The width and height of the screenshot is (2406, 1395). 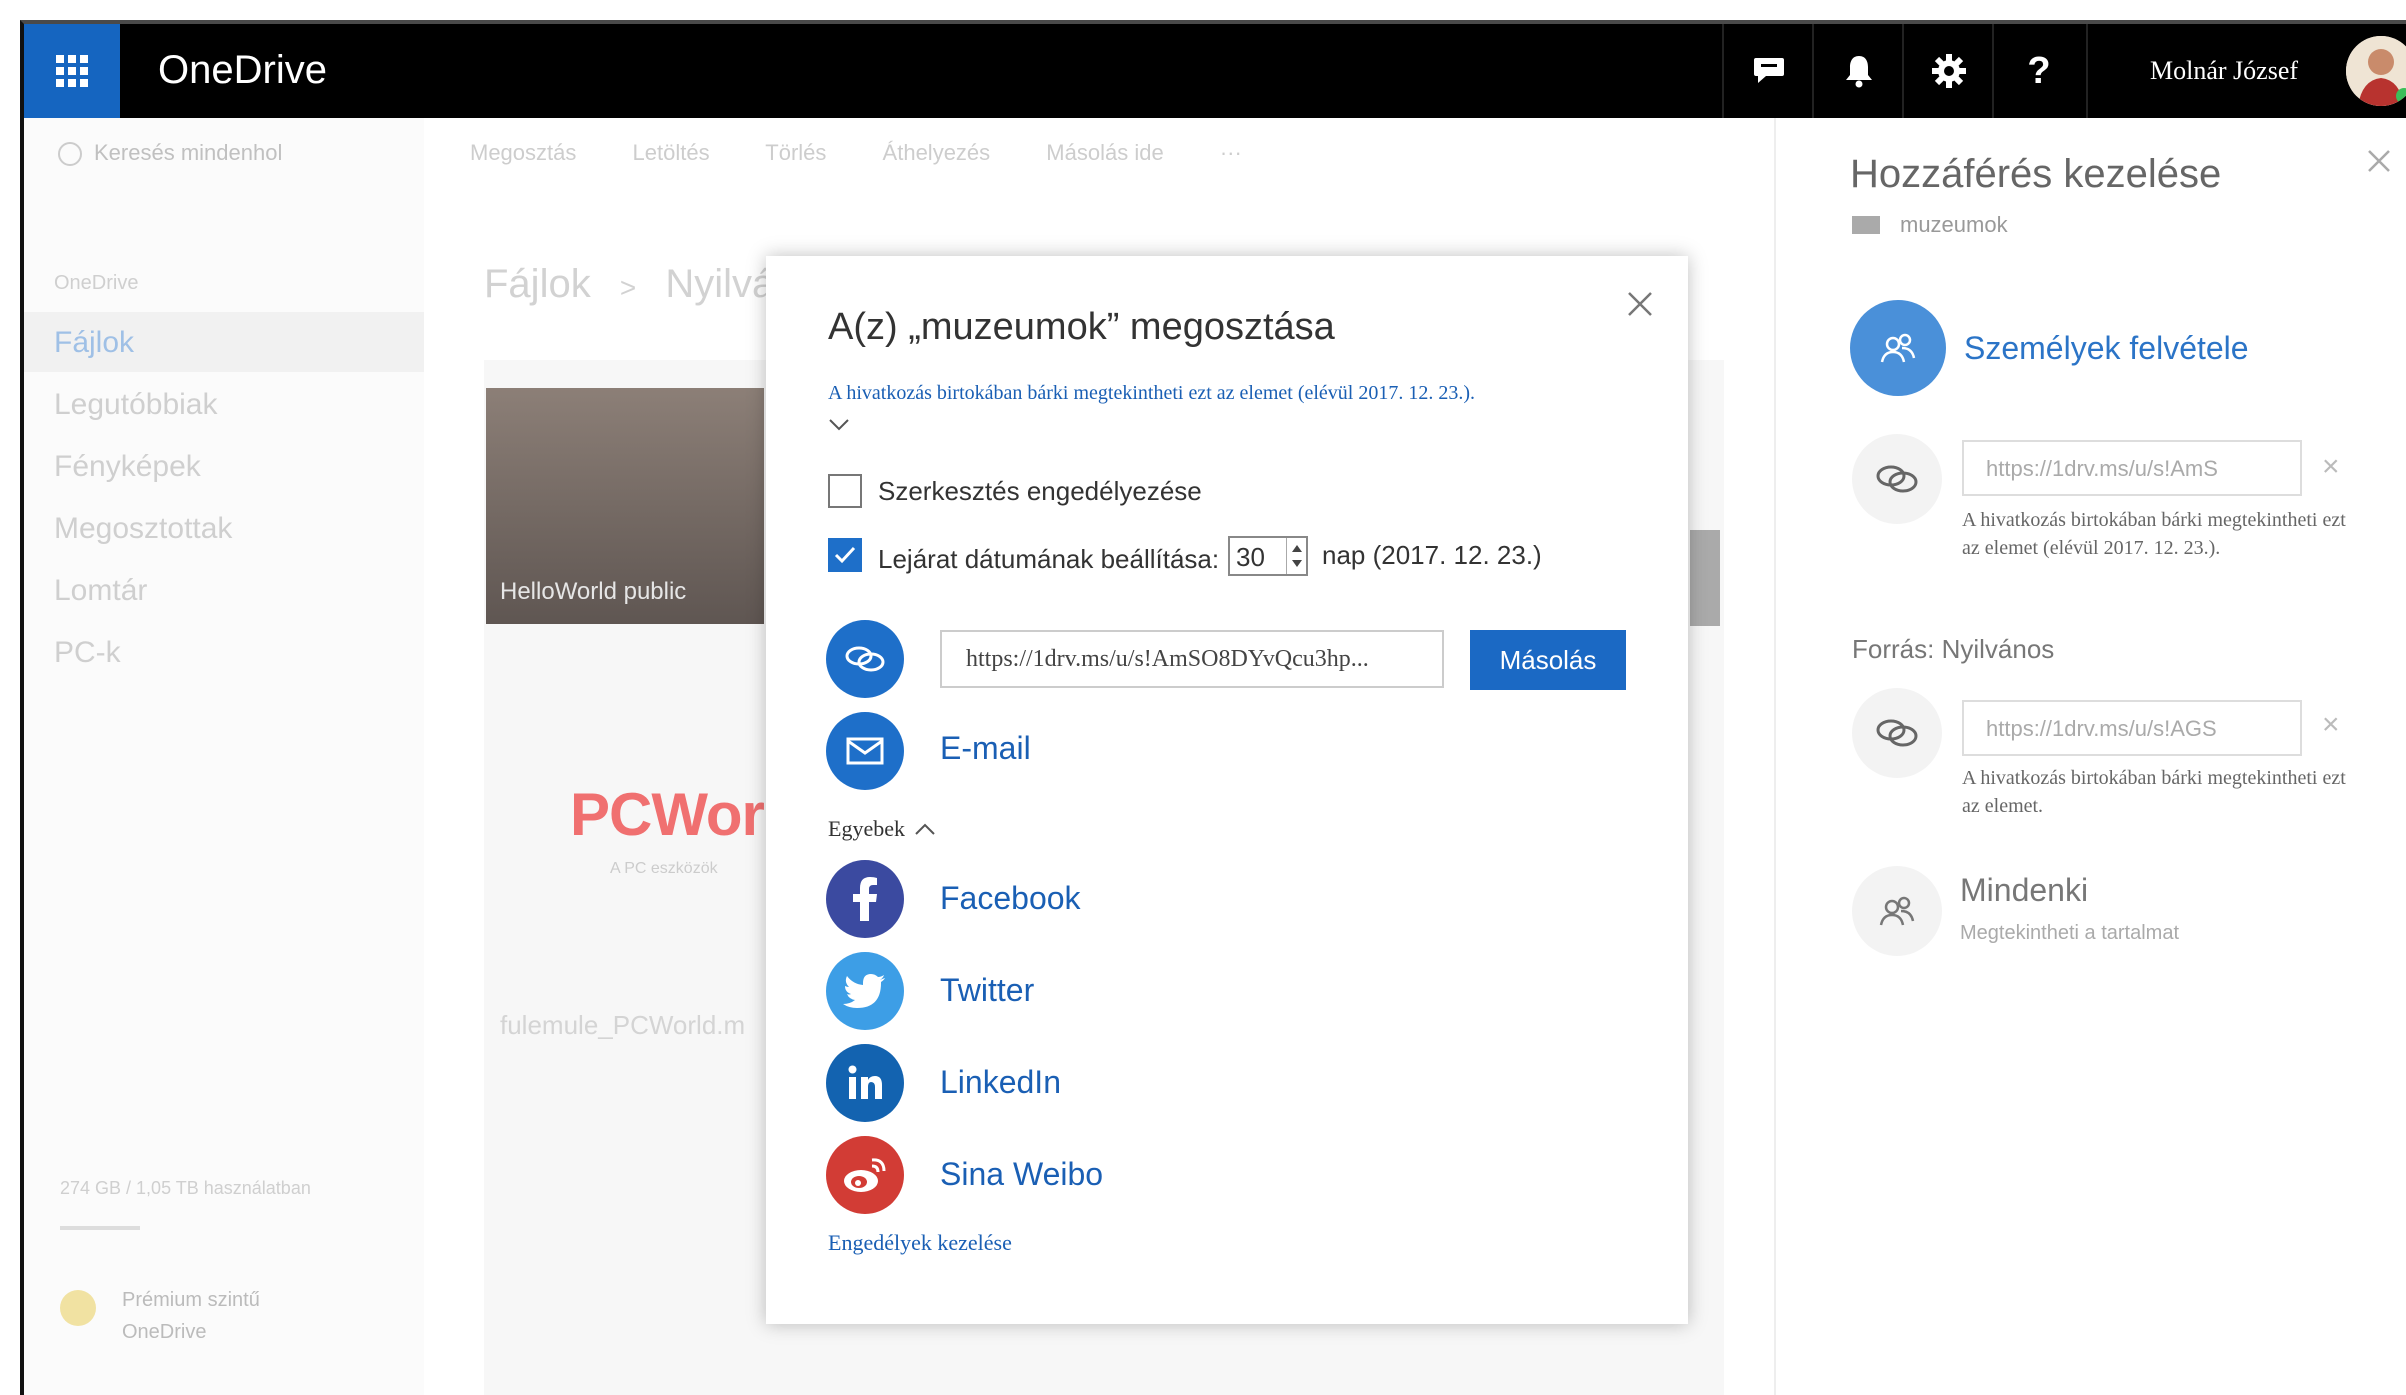 I want to click on help-button: ?, so click(x=2038, y=71).